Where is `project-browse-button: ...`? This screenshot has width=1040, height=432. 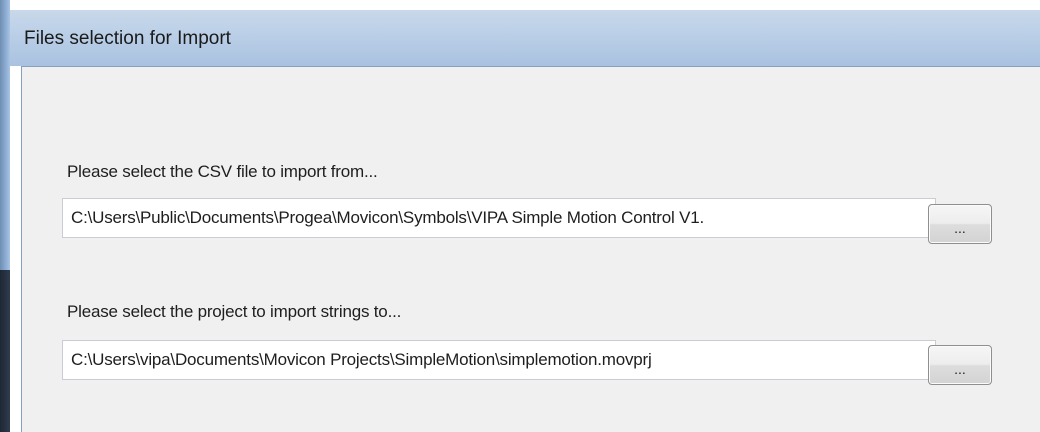
project-browse-button: ... is located at coordinates (960, 365).